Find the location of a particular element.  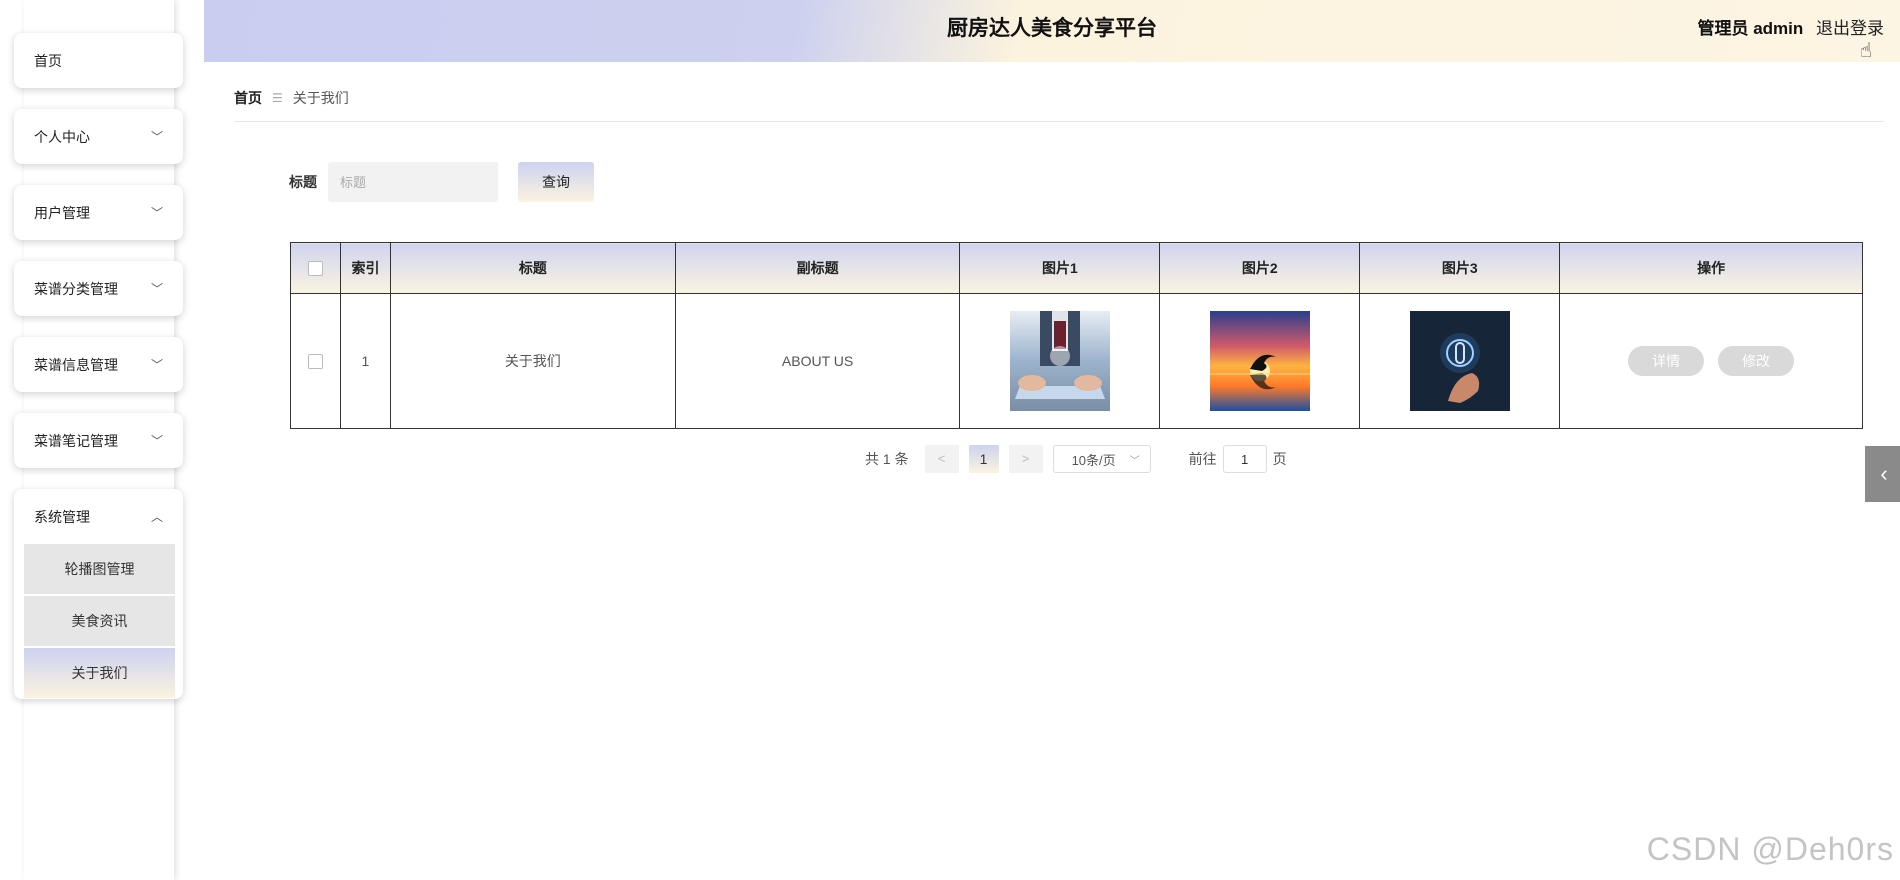

hand-cursor-icon: ☝ is located at coordinates (1865, 51).